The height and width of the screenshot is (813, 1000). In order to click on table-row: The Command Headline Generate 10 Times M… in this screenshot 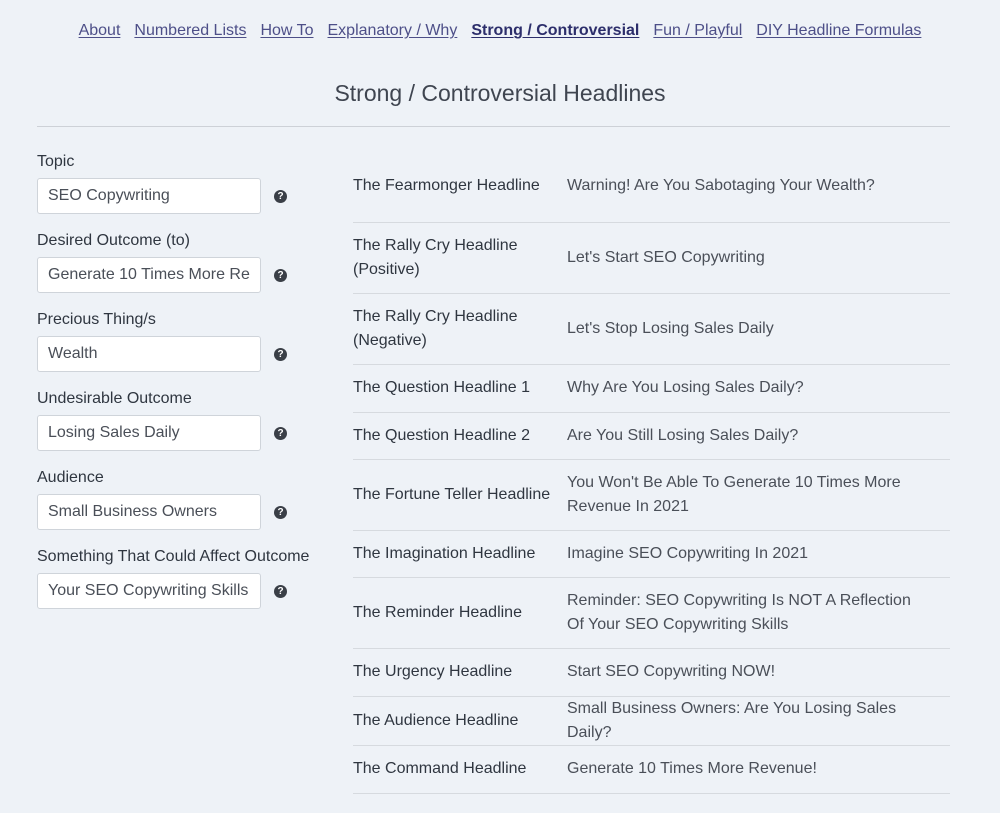, I will do `click(651, 769)`.